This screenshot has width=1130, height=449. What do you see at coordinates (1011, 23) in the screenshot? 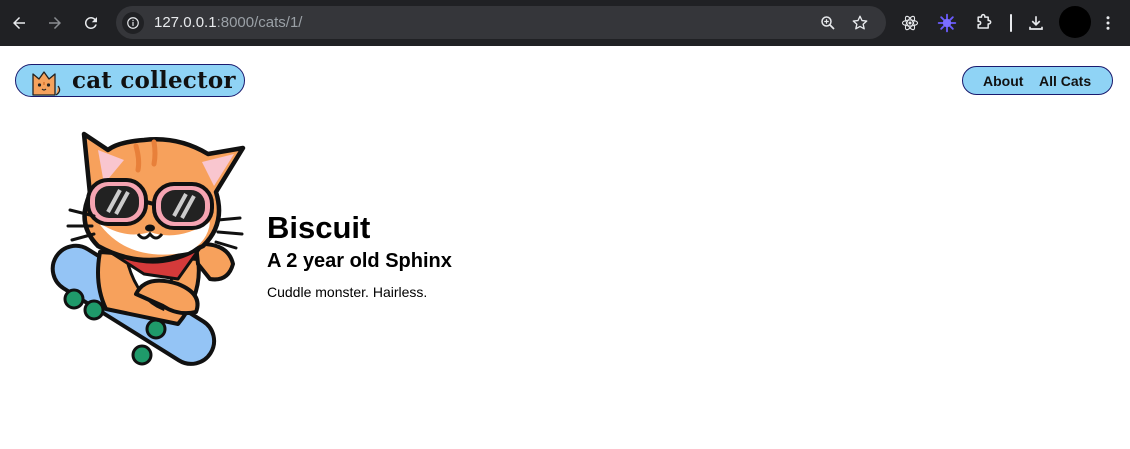
I see `toolbar-divider` at bounding box center [1011, 23].